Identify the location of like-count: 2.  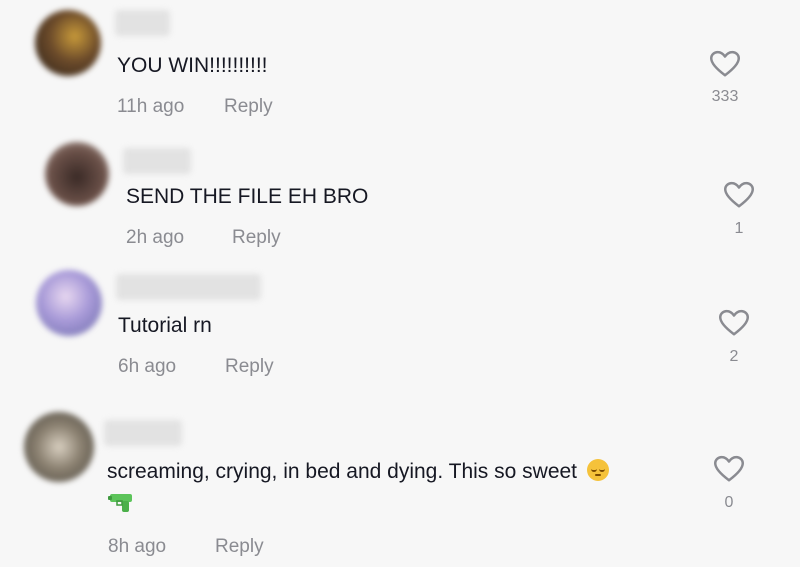
(734, 356).